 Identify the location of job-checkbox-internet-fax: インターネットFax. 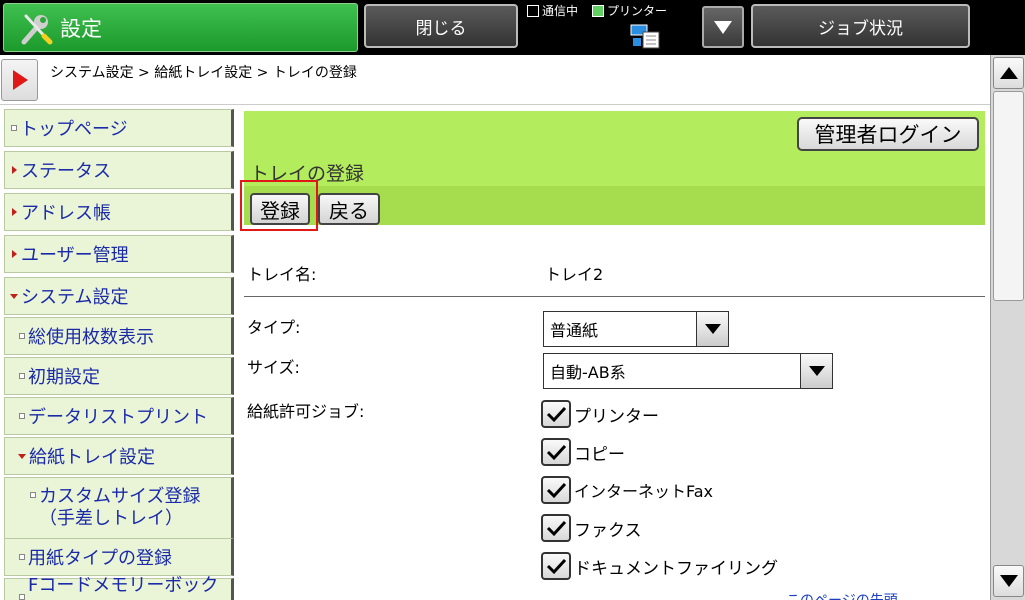
(627, 490).